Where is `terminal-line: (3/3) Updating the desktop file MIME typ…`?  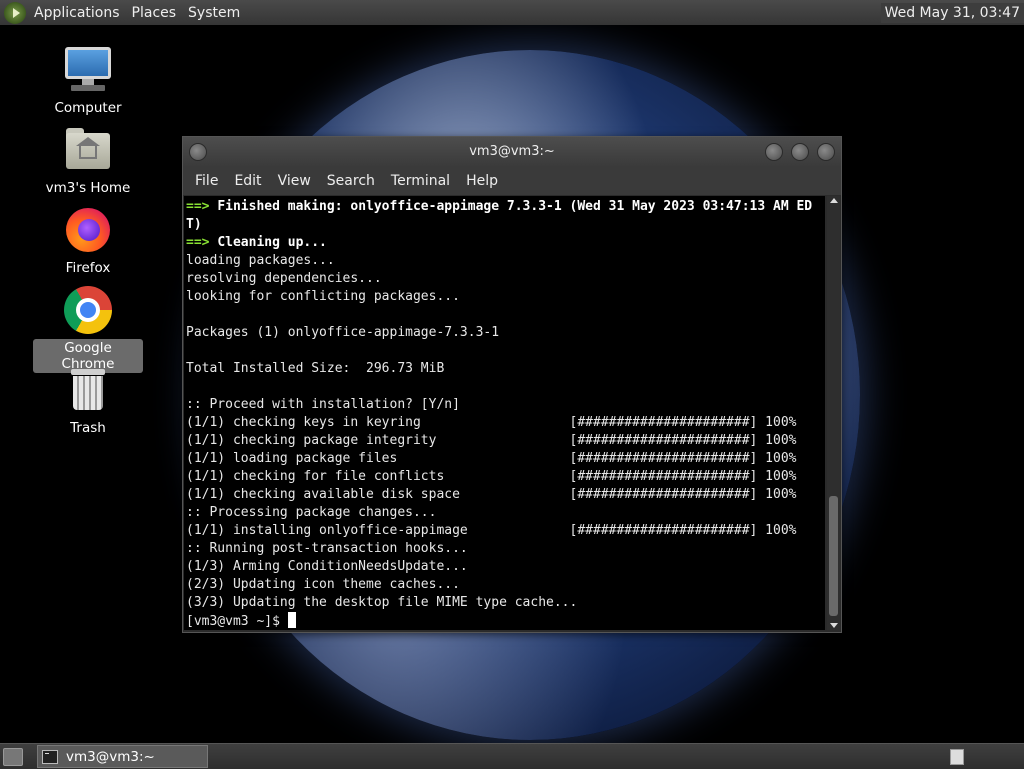 terminal-line: (3/3) Updating the desktop file MIME typ… is located at coordinates (504, 603).